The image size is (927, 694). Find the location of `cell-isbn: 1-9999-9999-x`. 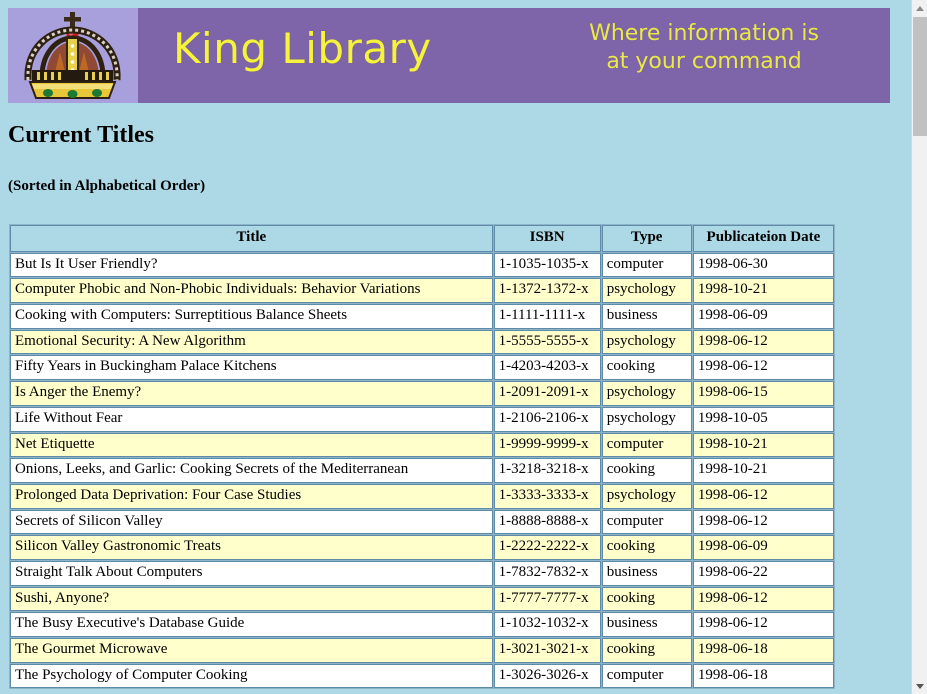

cell-isbn: 1-9999-9999-x is located at coordinates (547, 445).